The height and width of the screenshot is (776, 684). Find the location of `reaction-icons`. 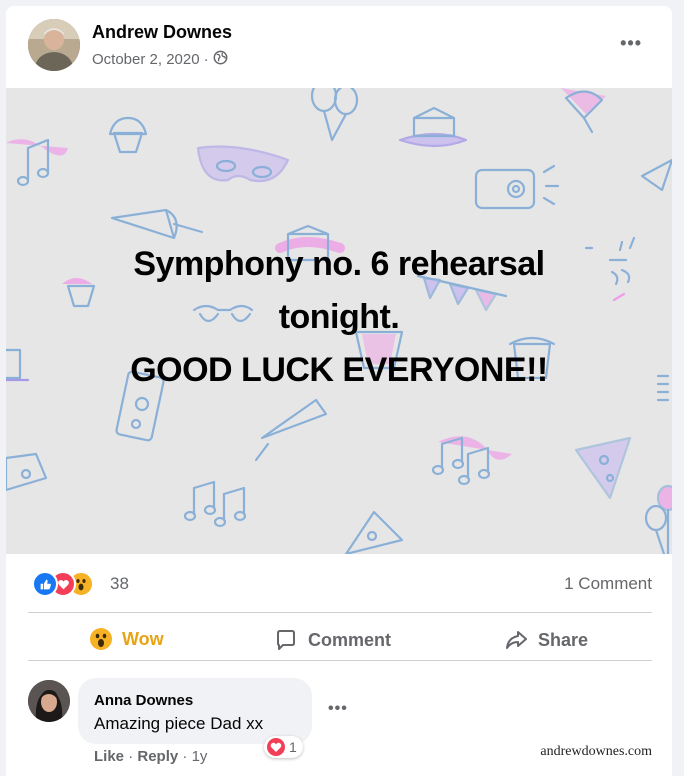

reaction-icons is located at coordinates (67, 584).